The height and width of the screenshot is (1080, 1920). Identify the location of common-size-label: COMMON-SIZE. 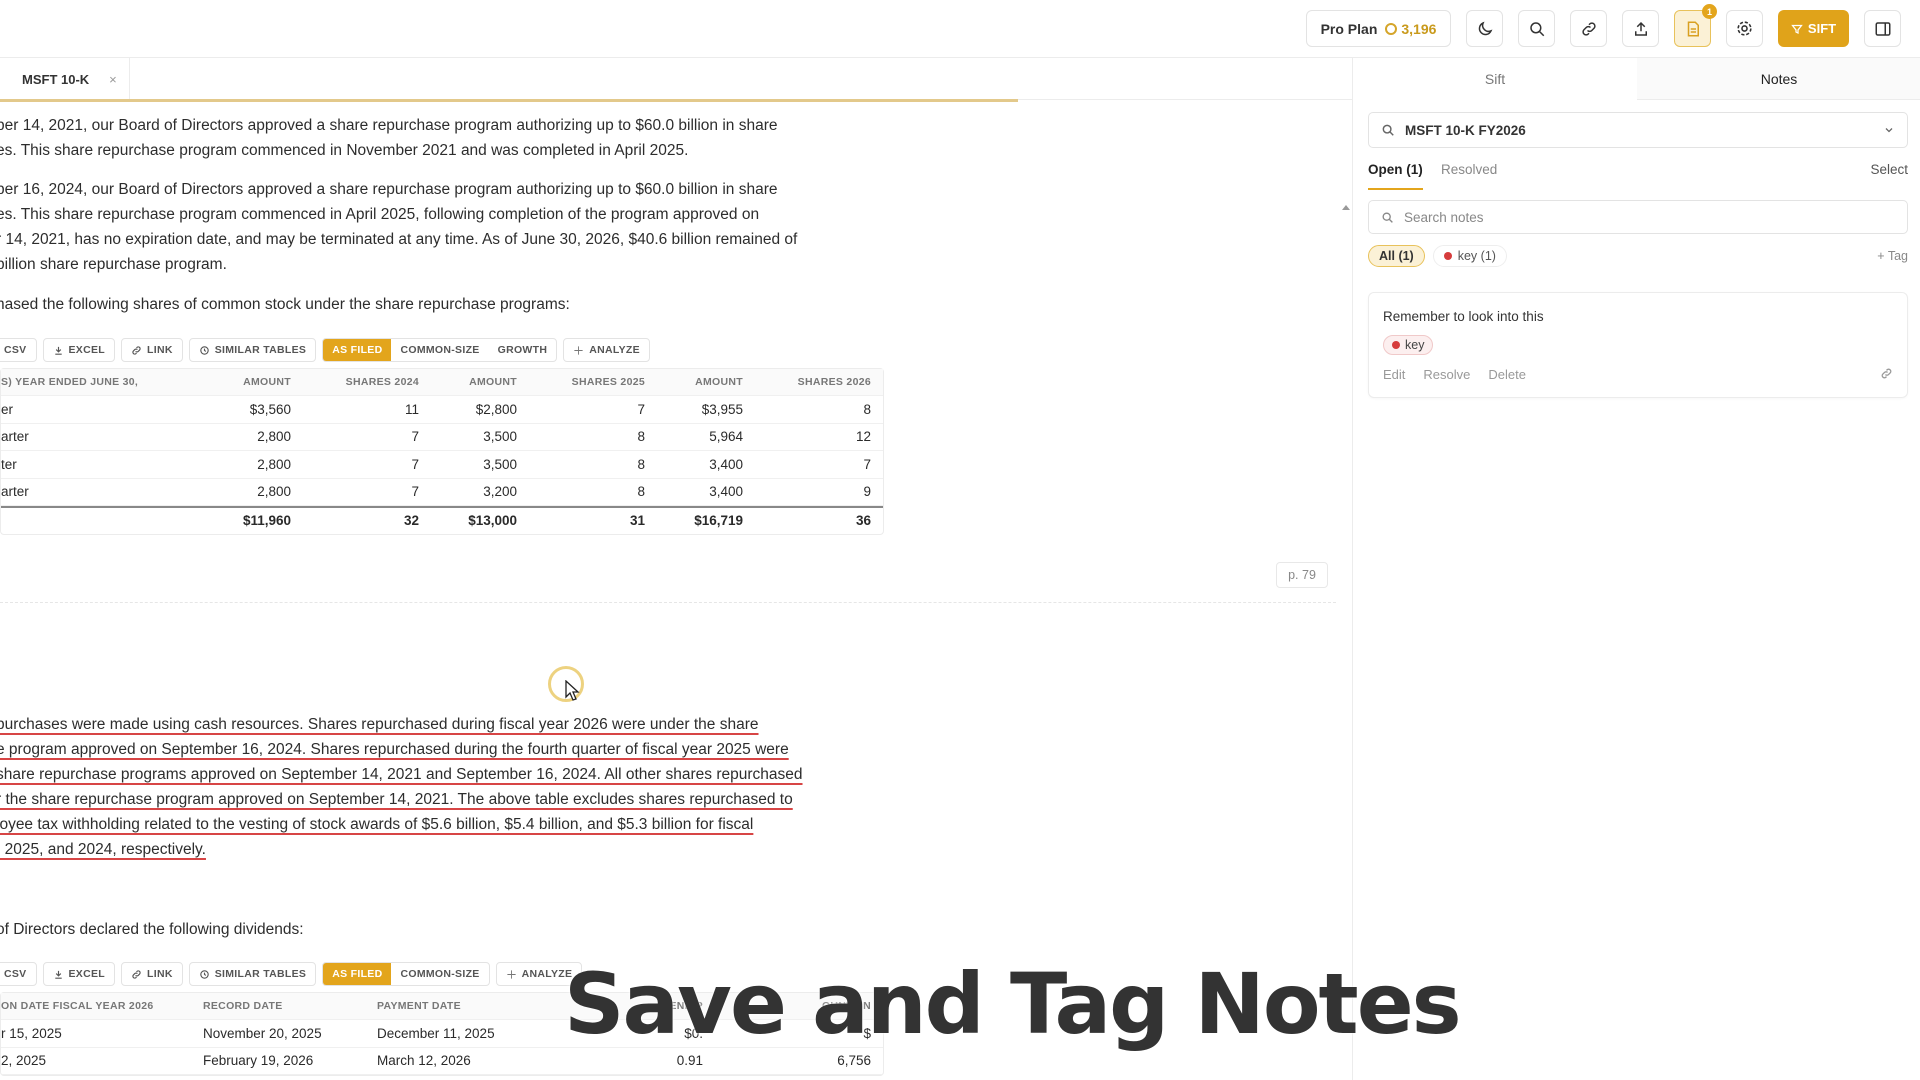
(440, 974).